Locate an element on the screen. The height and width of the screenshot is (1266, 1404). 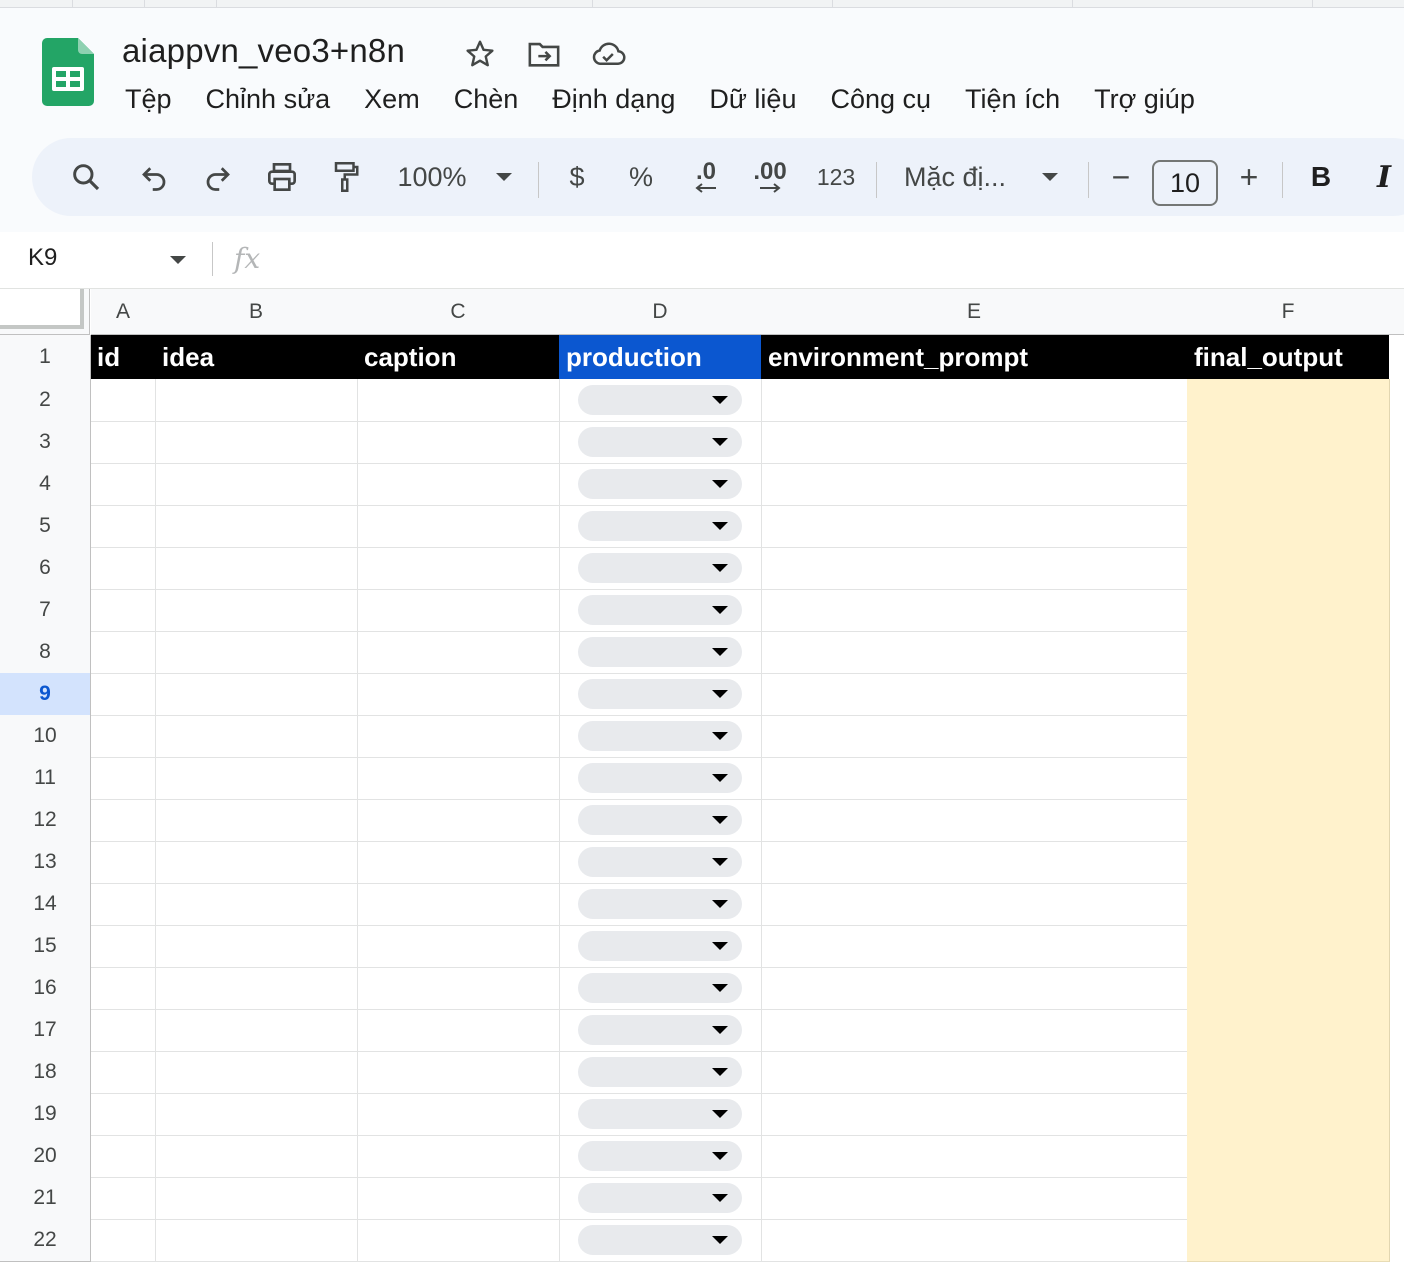
cell-a12 is located at coordinates (123, 820).